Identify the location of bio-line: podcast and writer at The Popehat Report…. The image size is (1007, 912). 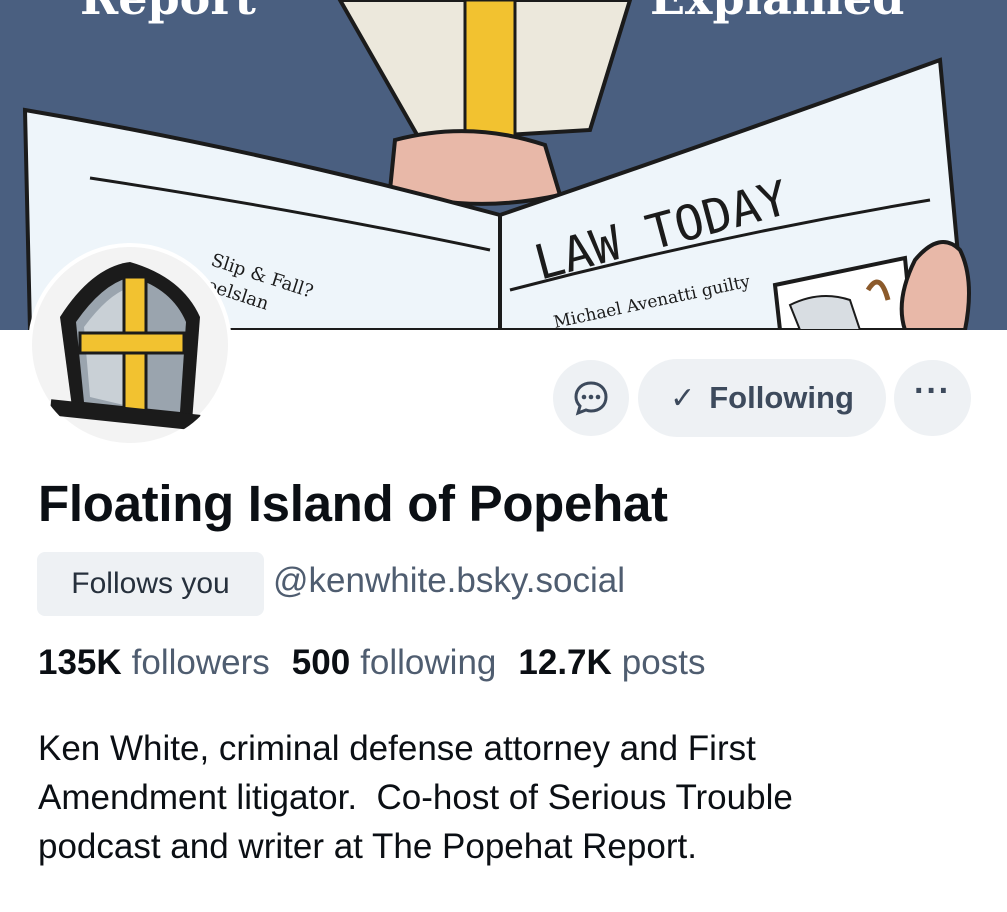
(367, 846).